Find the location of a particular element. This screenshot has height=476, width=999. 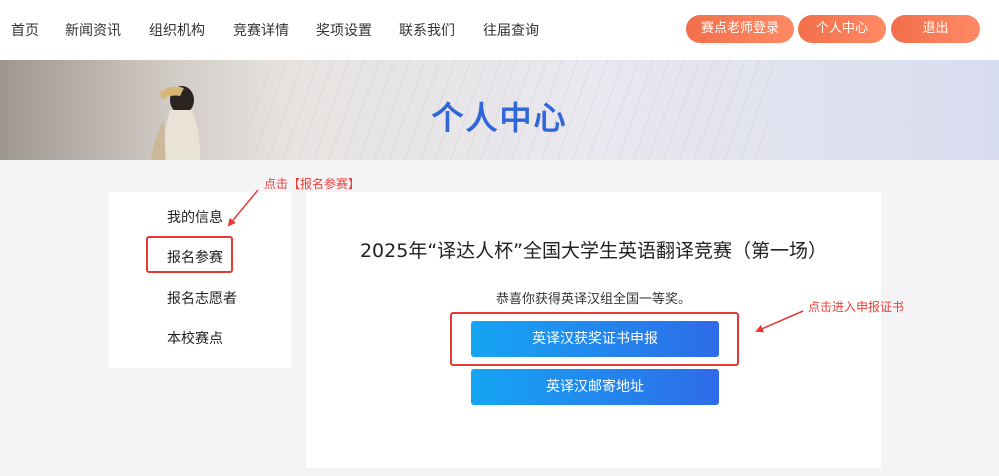

mailing-address-button: 英译汉邮寄地址 is located at coordinates (595, 387).